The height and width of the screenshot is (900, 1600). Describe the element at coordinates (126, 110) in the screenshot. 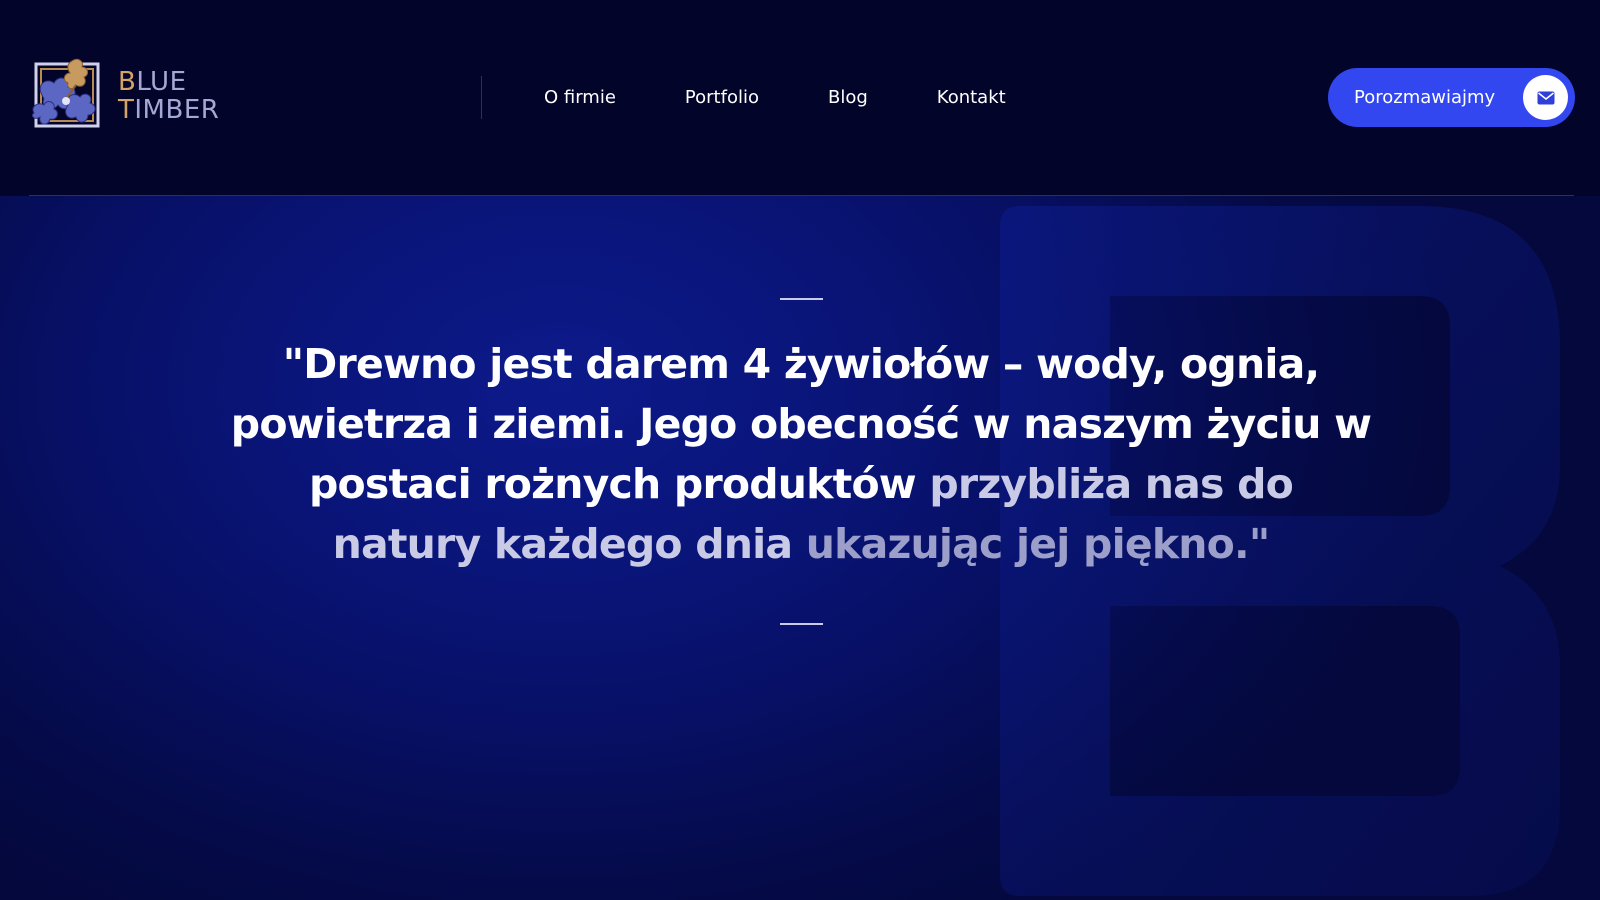

I see `brand-line-2-accent: T` at that location.